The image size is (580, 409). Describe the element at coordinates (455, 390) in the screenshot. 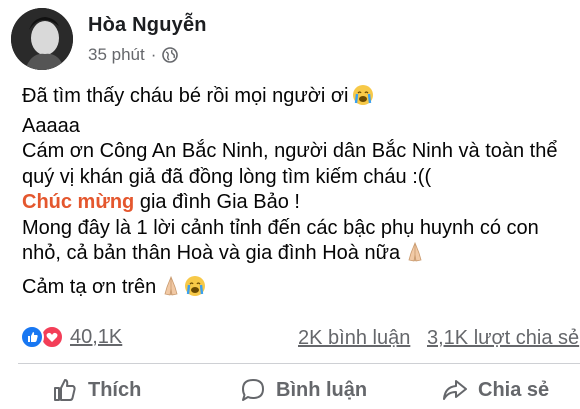

I see `share-icon` at that location.